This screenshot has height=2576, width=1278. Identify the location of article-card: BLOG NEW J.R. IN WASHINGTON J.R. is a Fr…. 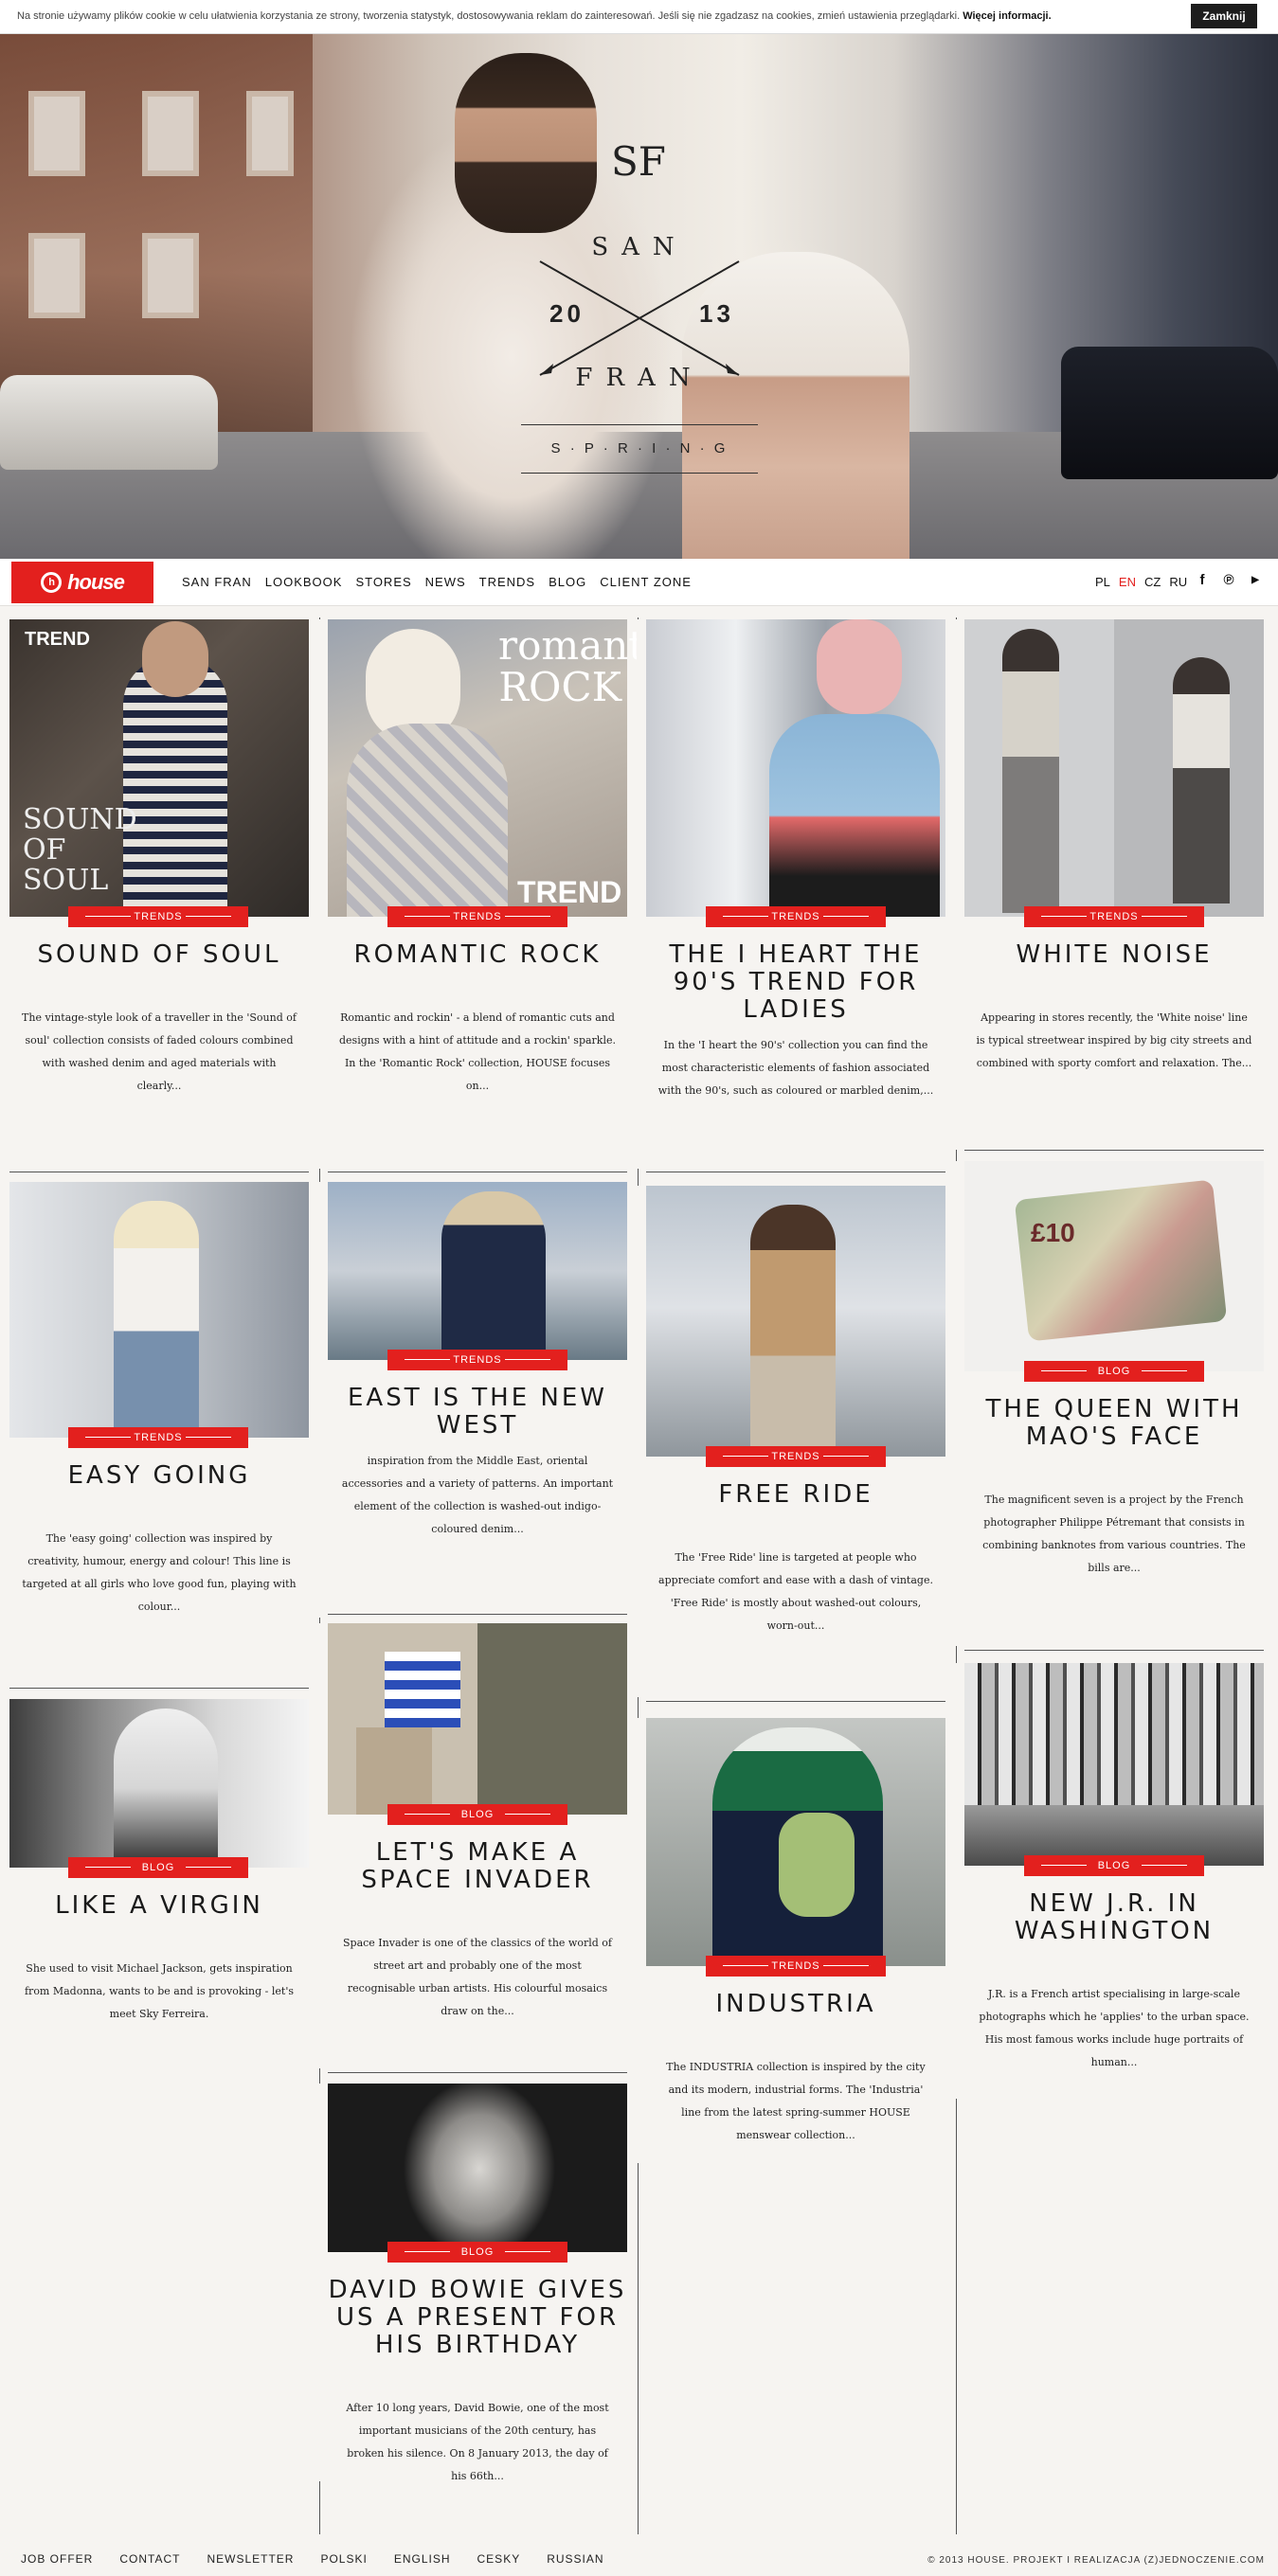
(1114, 1881).